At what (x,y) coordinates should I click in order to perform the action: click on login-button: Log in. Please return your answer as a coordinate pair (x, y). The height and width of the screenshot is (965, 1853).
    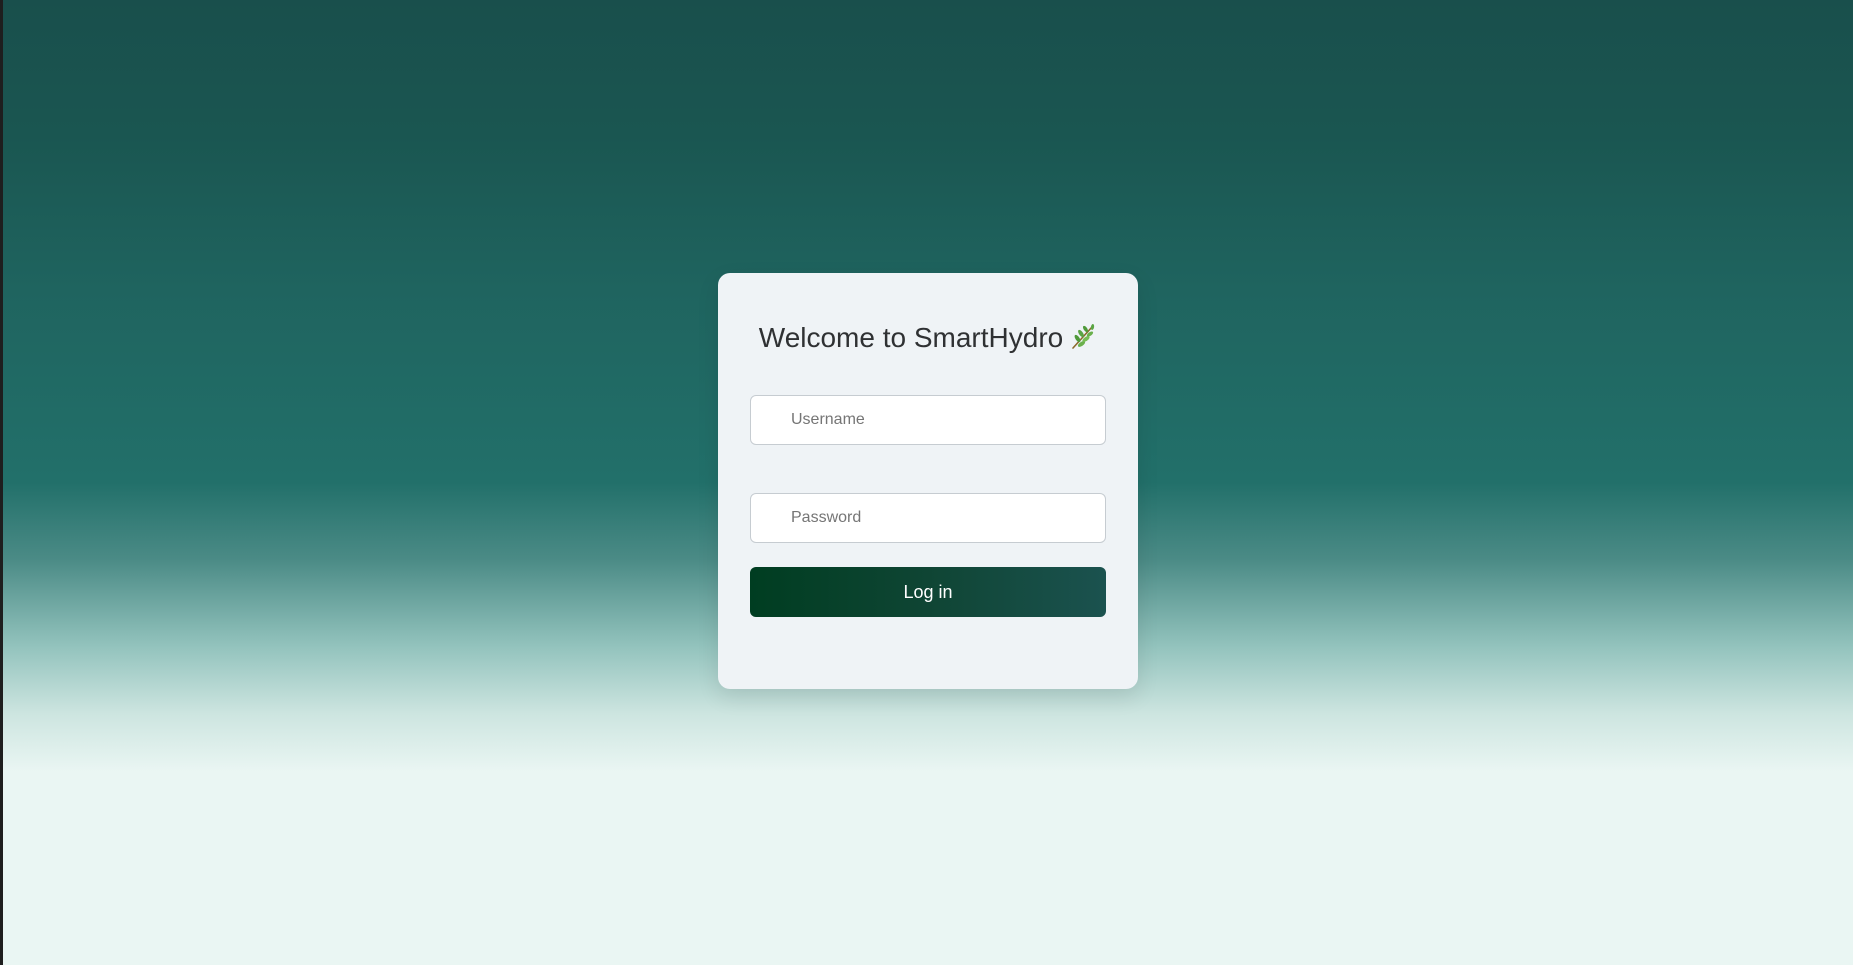
    Looking at the image, I should click on (928, 592).